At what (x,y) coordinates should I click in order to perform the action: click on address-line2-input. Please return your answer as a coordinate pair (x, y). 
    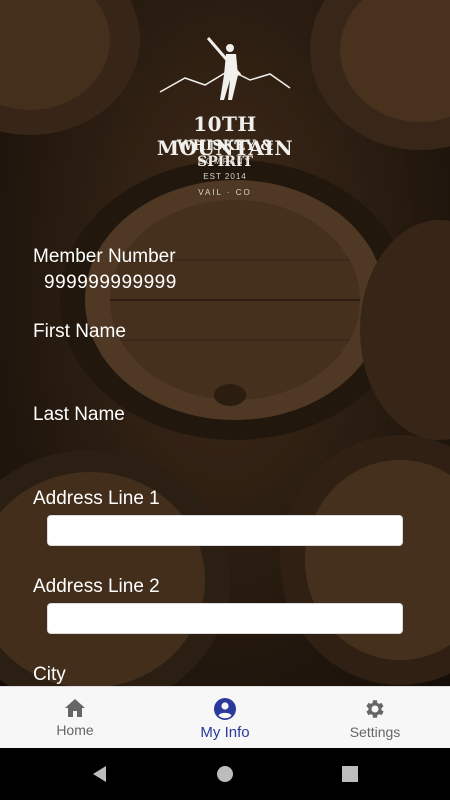
    Looking at the image, I should click on (225, 618).